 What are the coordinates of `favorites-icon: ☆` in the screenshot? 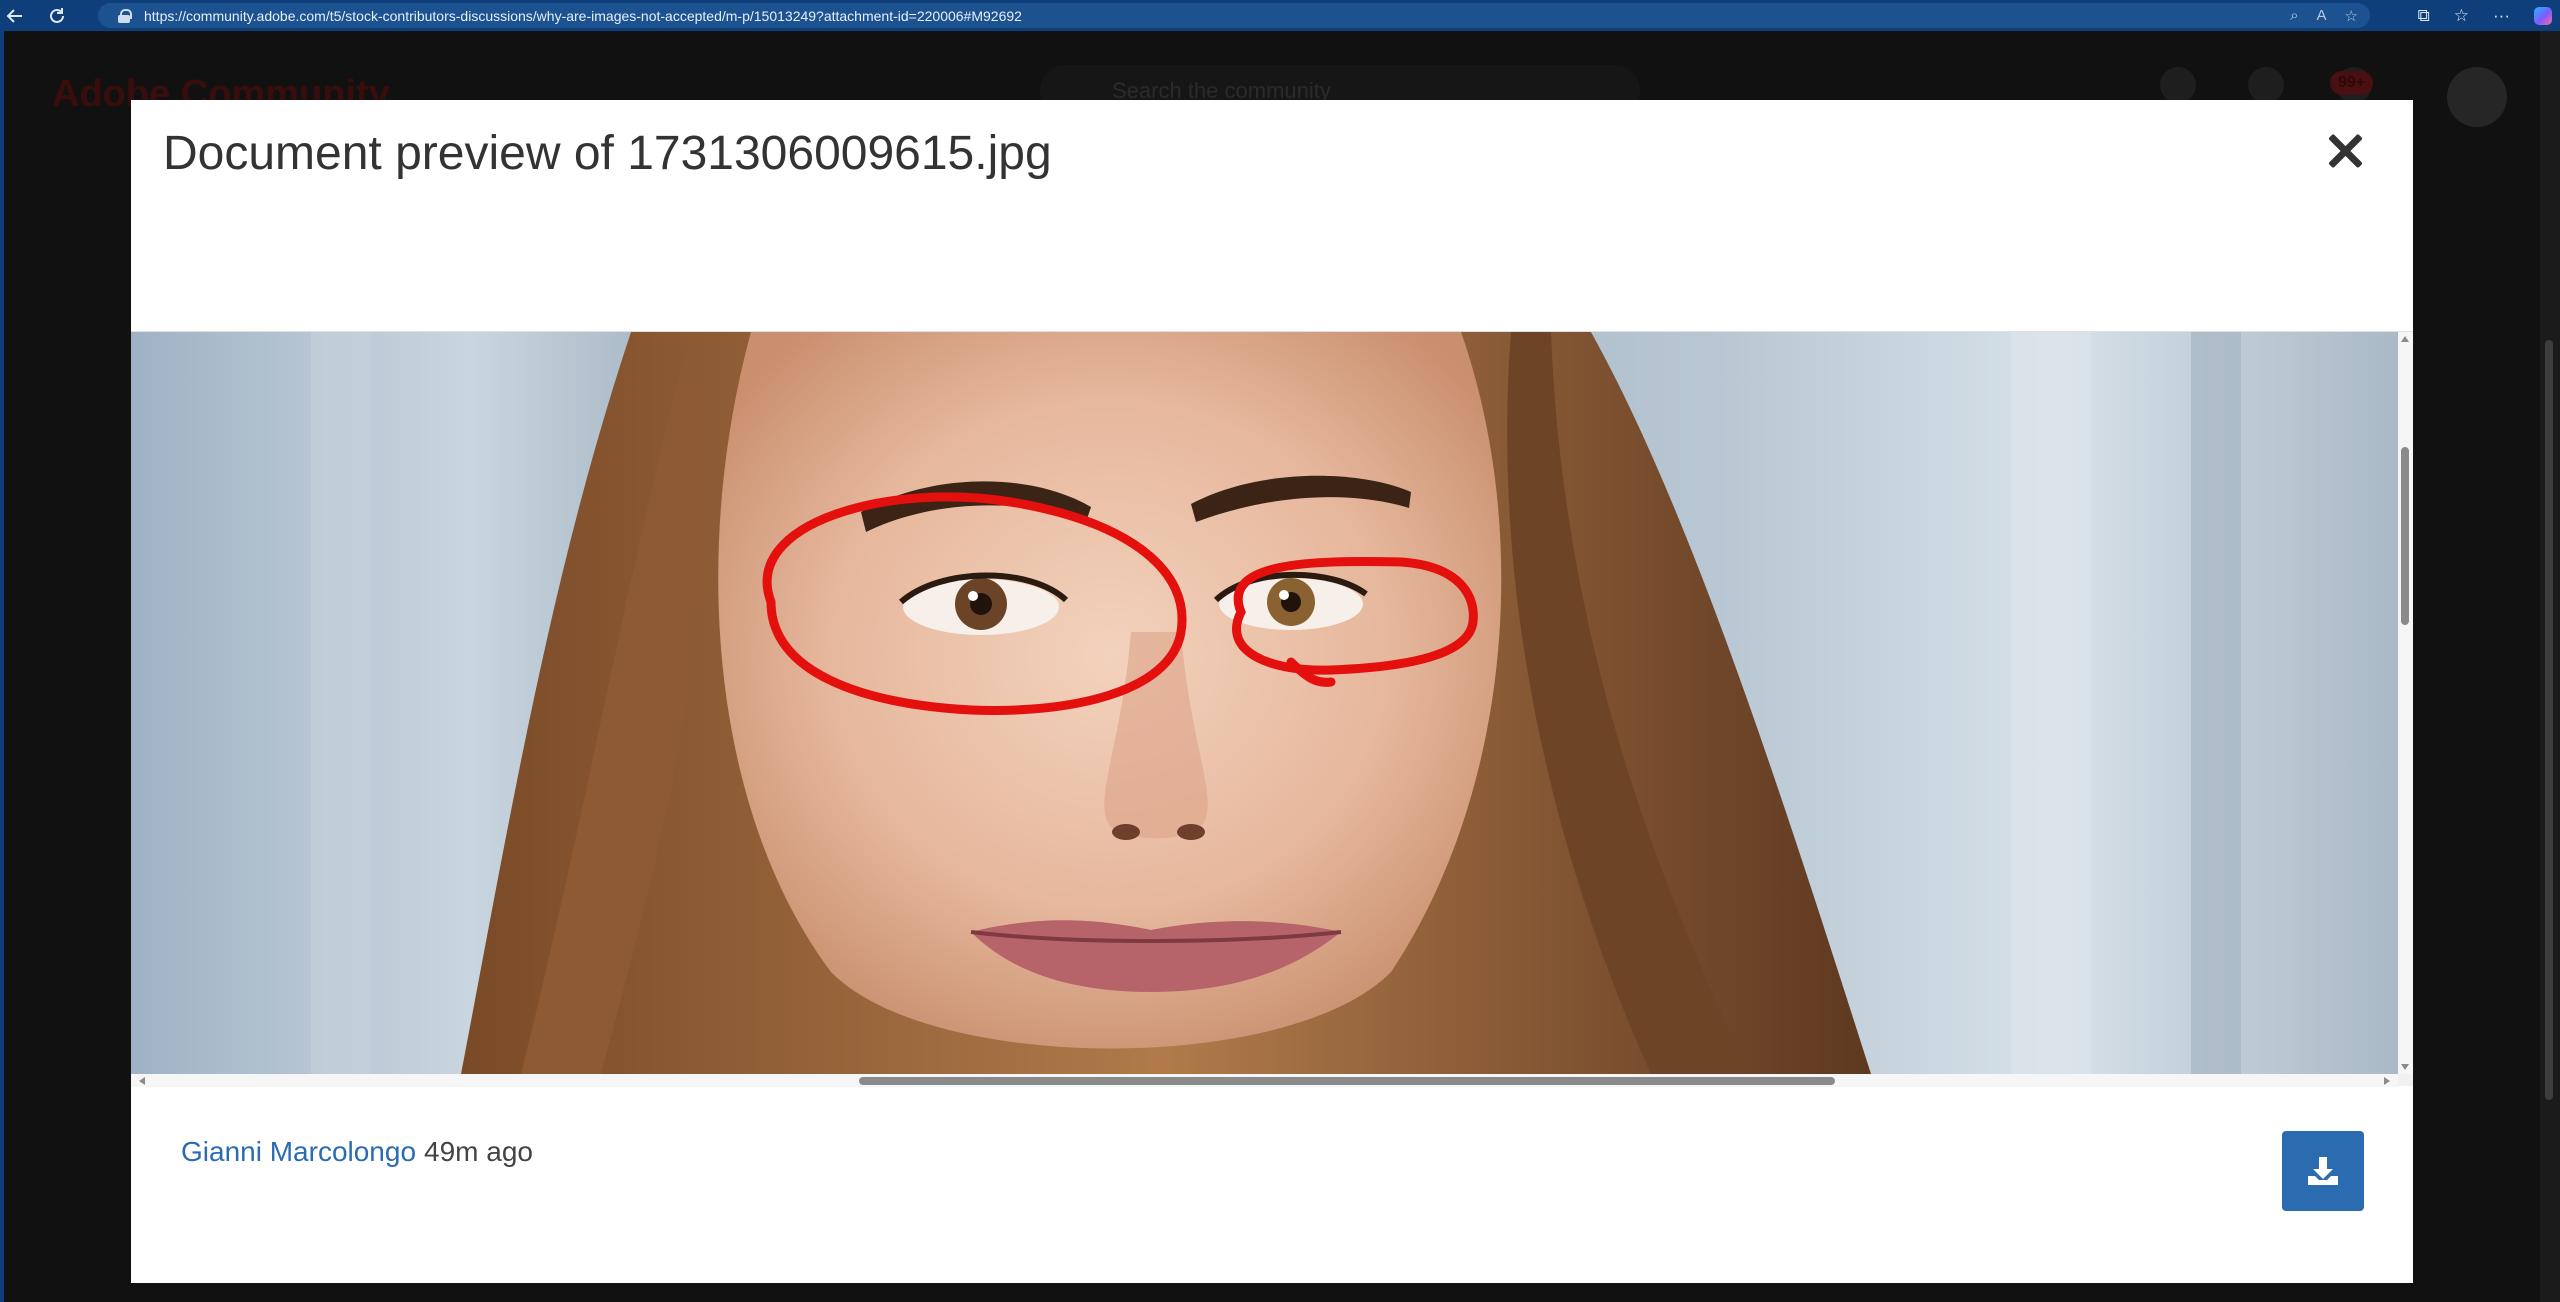 It's located at (2461, 16).